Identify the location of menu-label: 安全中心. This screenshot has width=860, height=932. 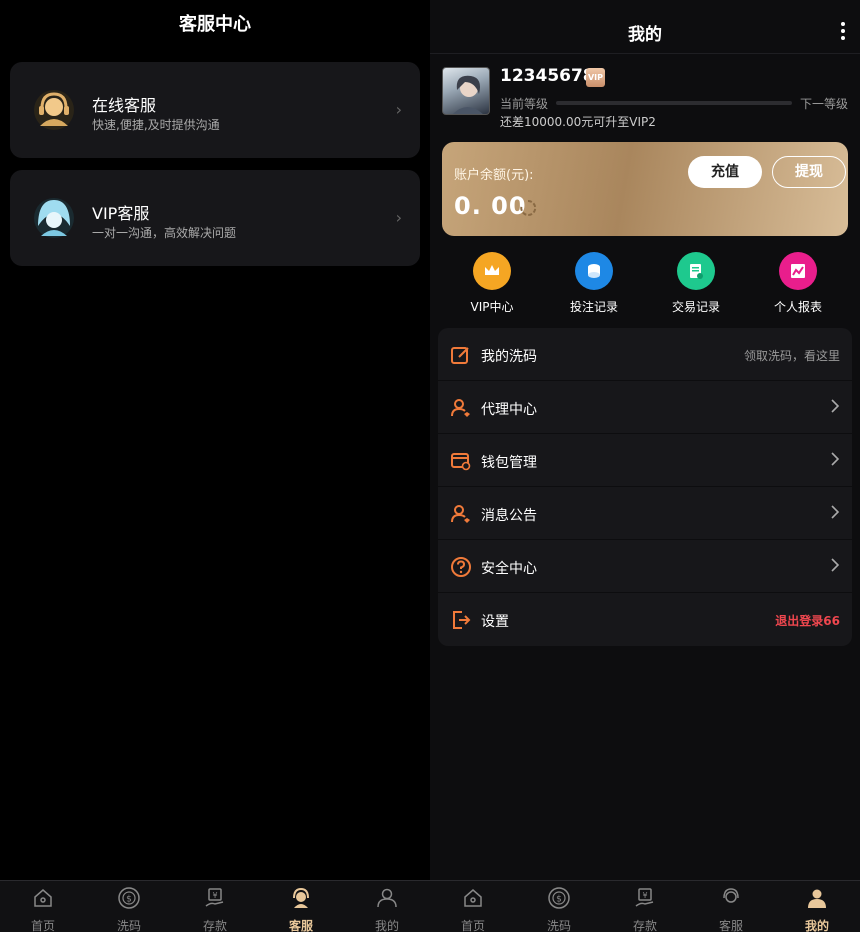
(509, 569).